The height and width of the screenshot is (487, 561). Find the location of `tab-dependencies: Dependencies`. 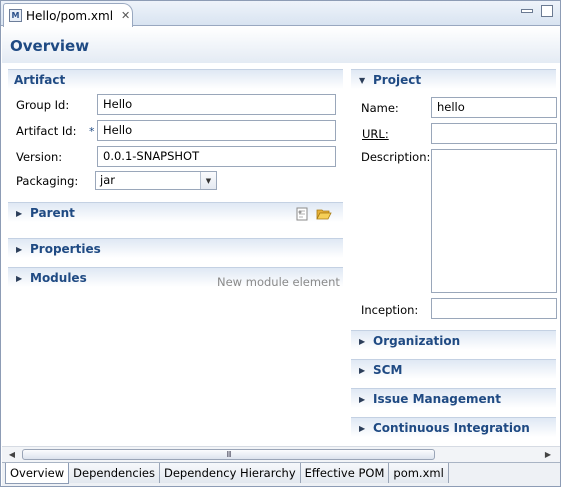

tab-dependencies: Dependencies is located at coordinates (114, 473).